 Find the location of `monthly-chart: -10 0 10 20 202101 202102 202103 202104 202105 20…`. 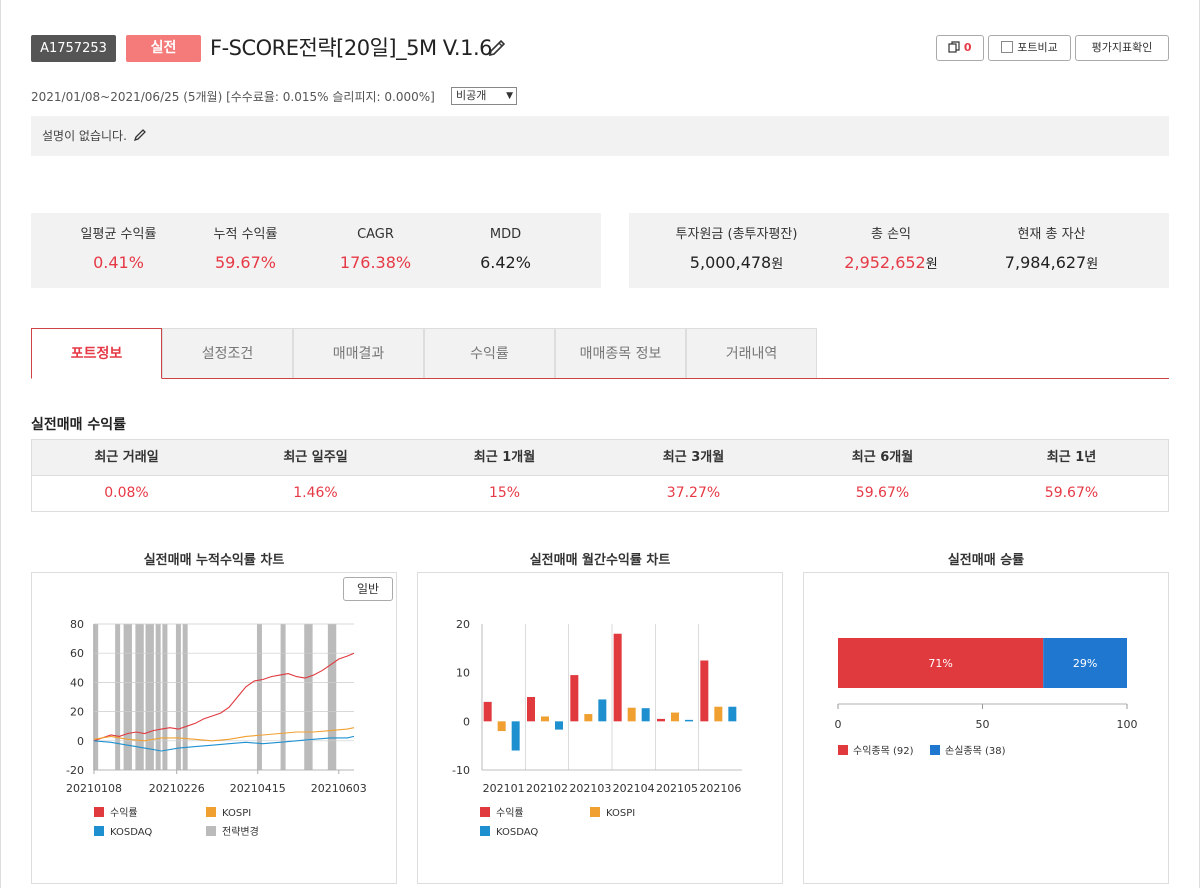

monthly-chart: -10 0 10 20 202101 202102 202103 202104 202105 20… is located at coordinates (597, 728).